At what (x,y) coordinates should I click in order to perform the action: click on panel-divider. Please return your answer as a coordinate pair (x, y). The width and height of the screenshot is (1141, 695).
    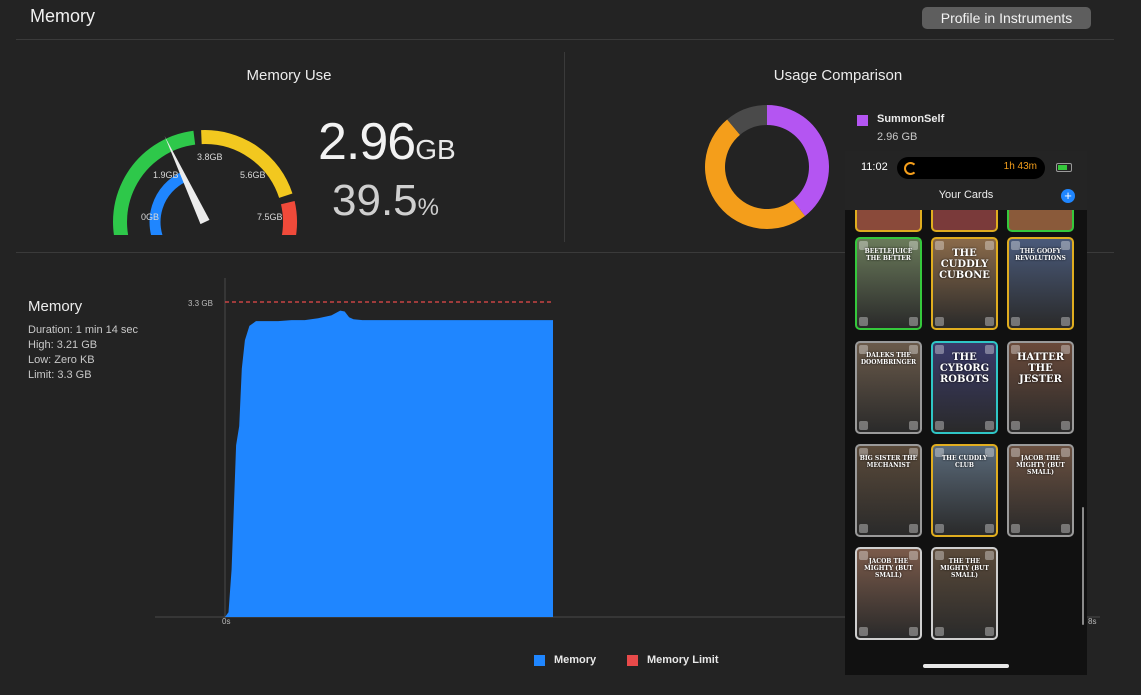
    Looking at the image, I should click on (564, 147).